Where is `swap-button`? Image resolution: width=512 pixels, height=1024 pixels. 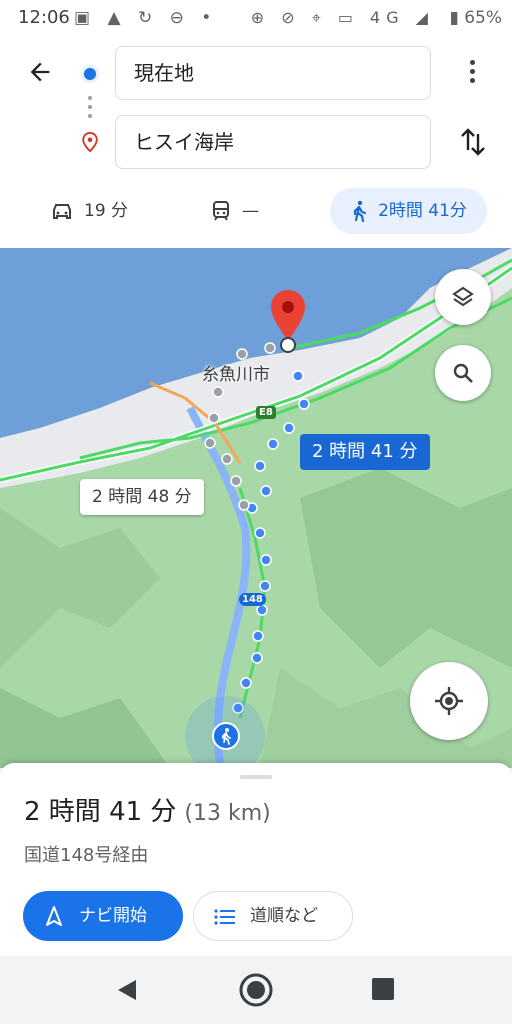 swap-button is located at coordinates (473, 142).